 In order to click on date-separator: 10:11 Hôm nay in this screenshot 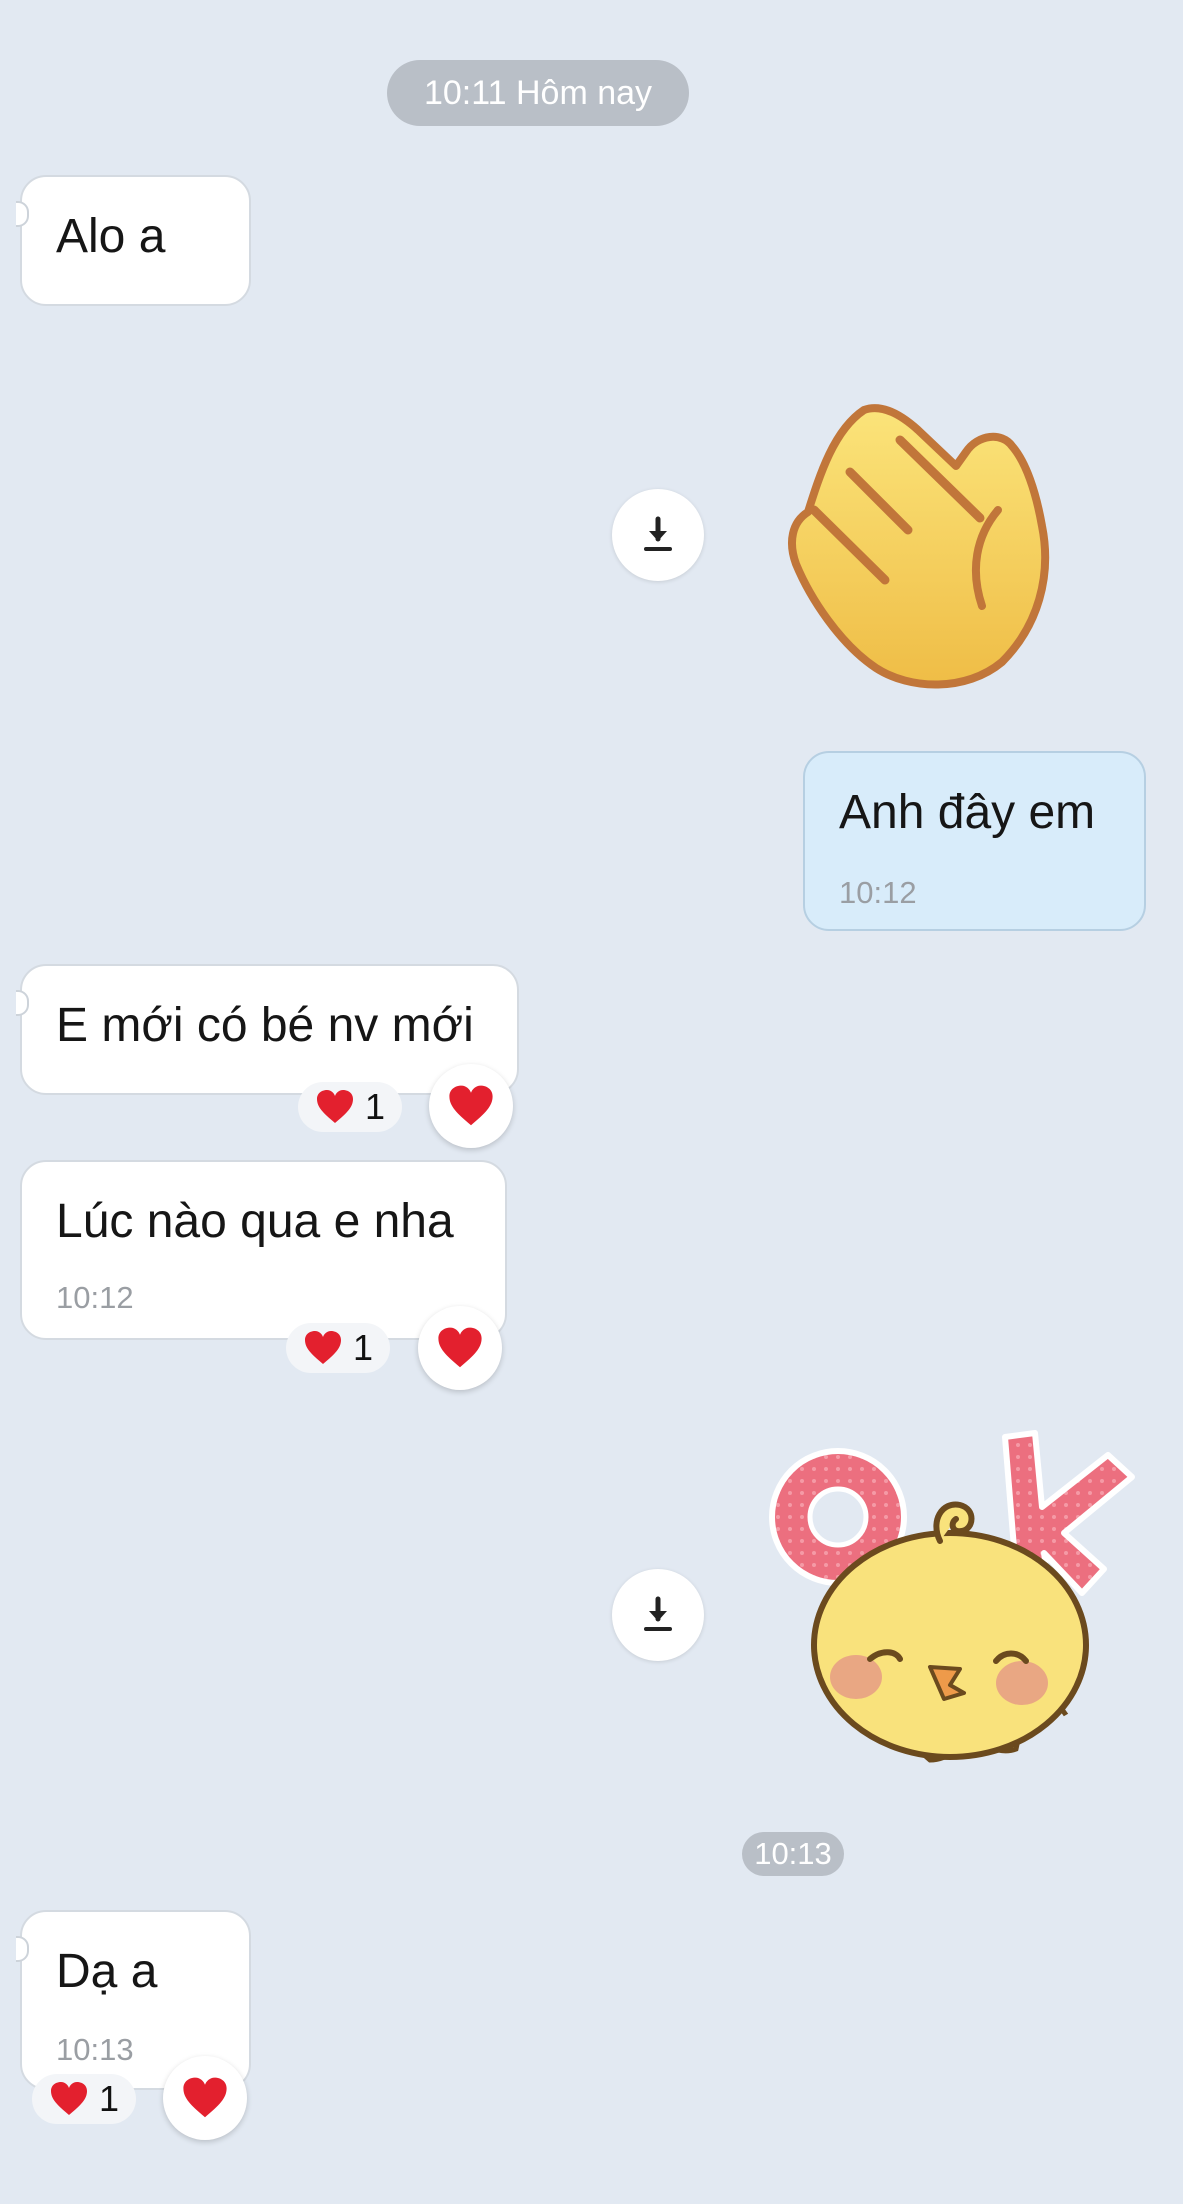, I will do `click(538, 93)`.